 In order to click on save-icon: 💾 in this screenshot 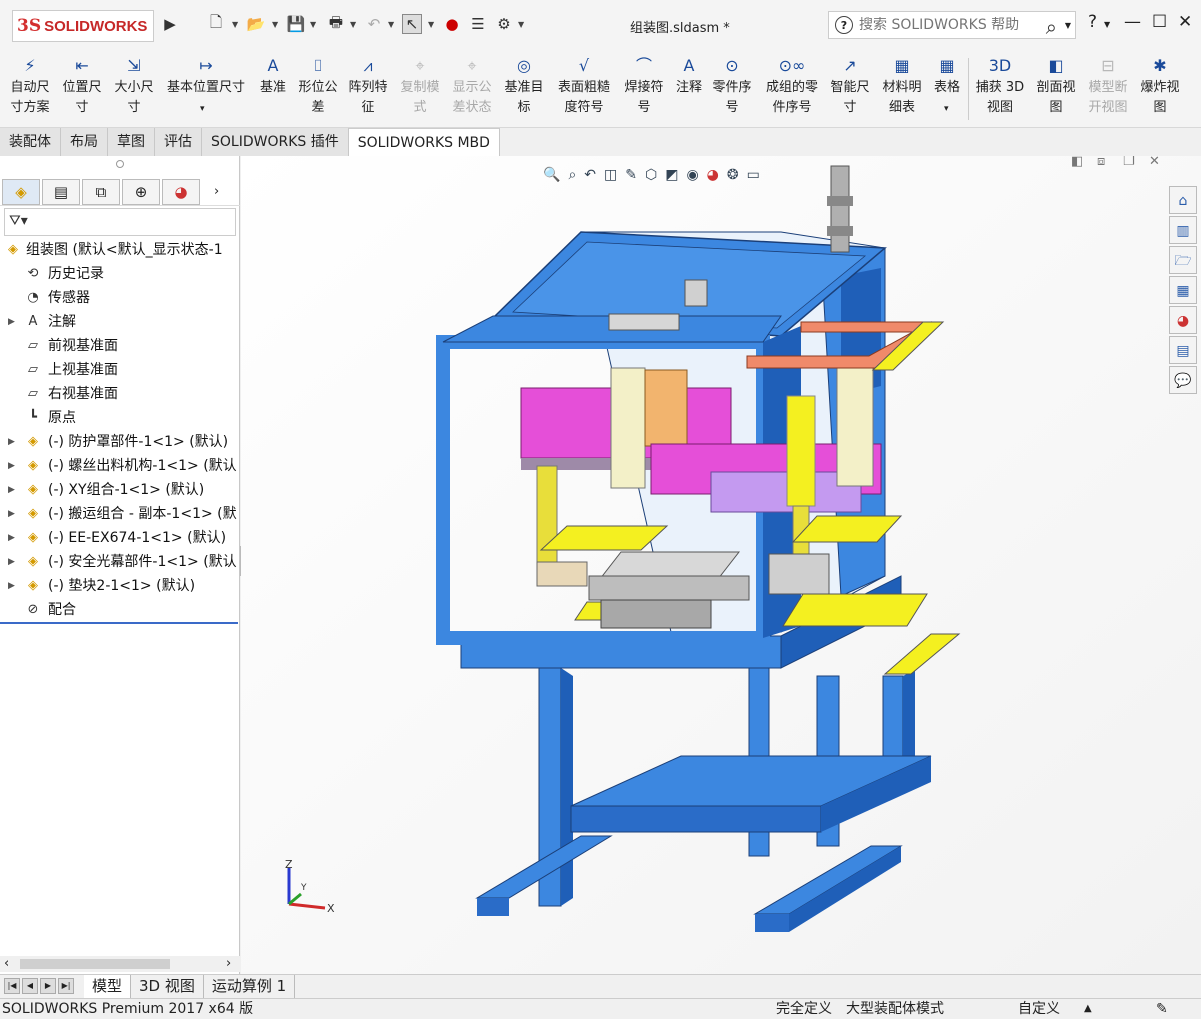, I will do `click(296, 24)`.